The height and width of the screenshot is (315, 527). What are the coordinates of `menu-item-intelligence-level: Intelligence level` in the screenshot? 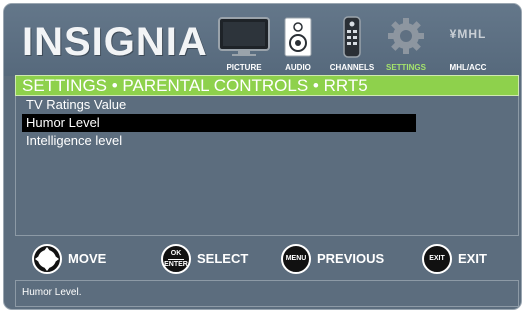 It's located at (219, 141).